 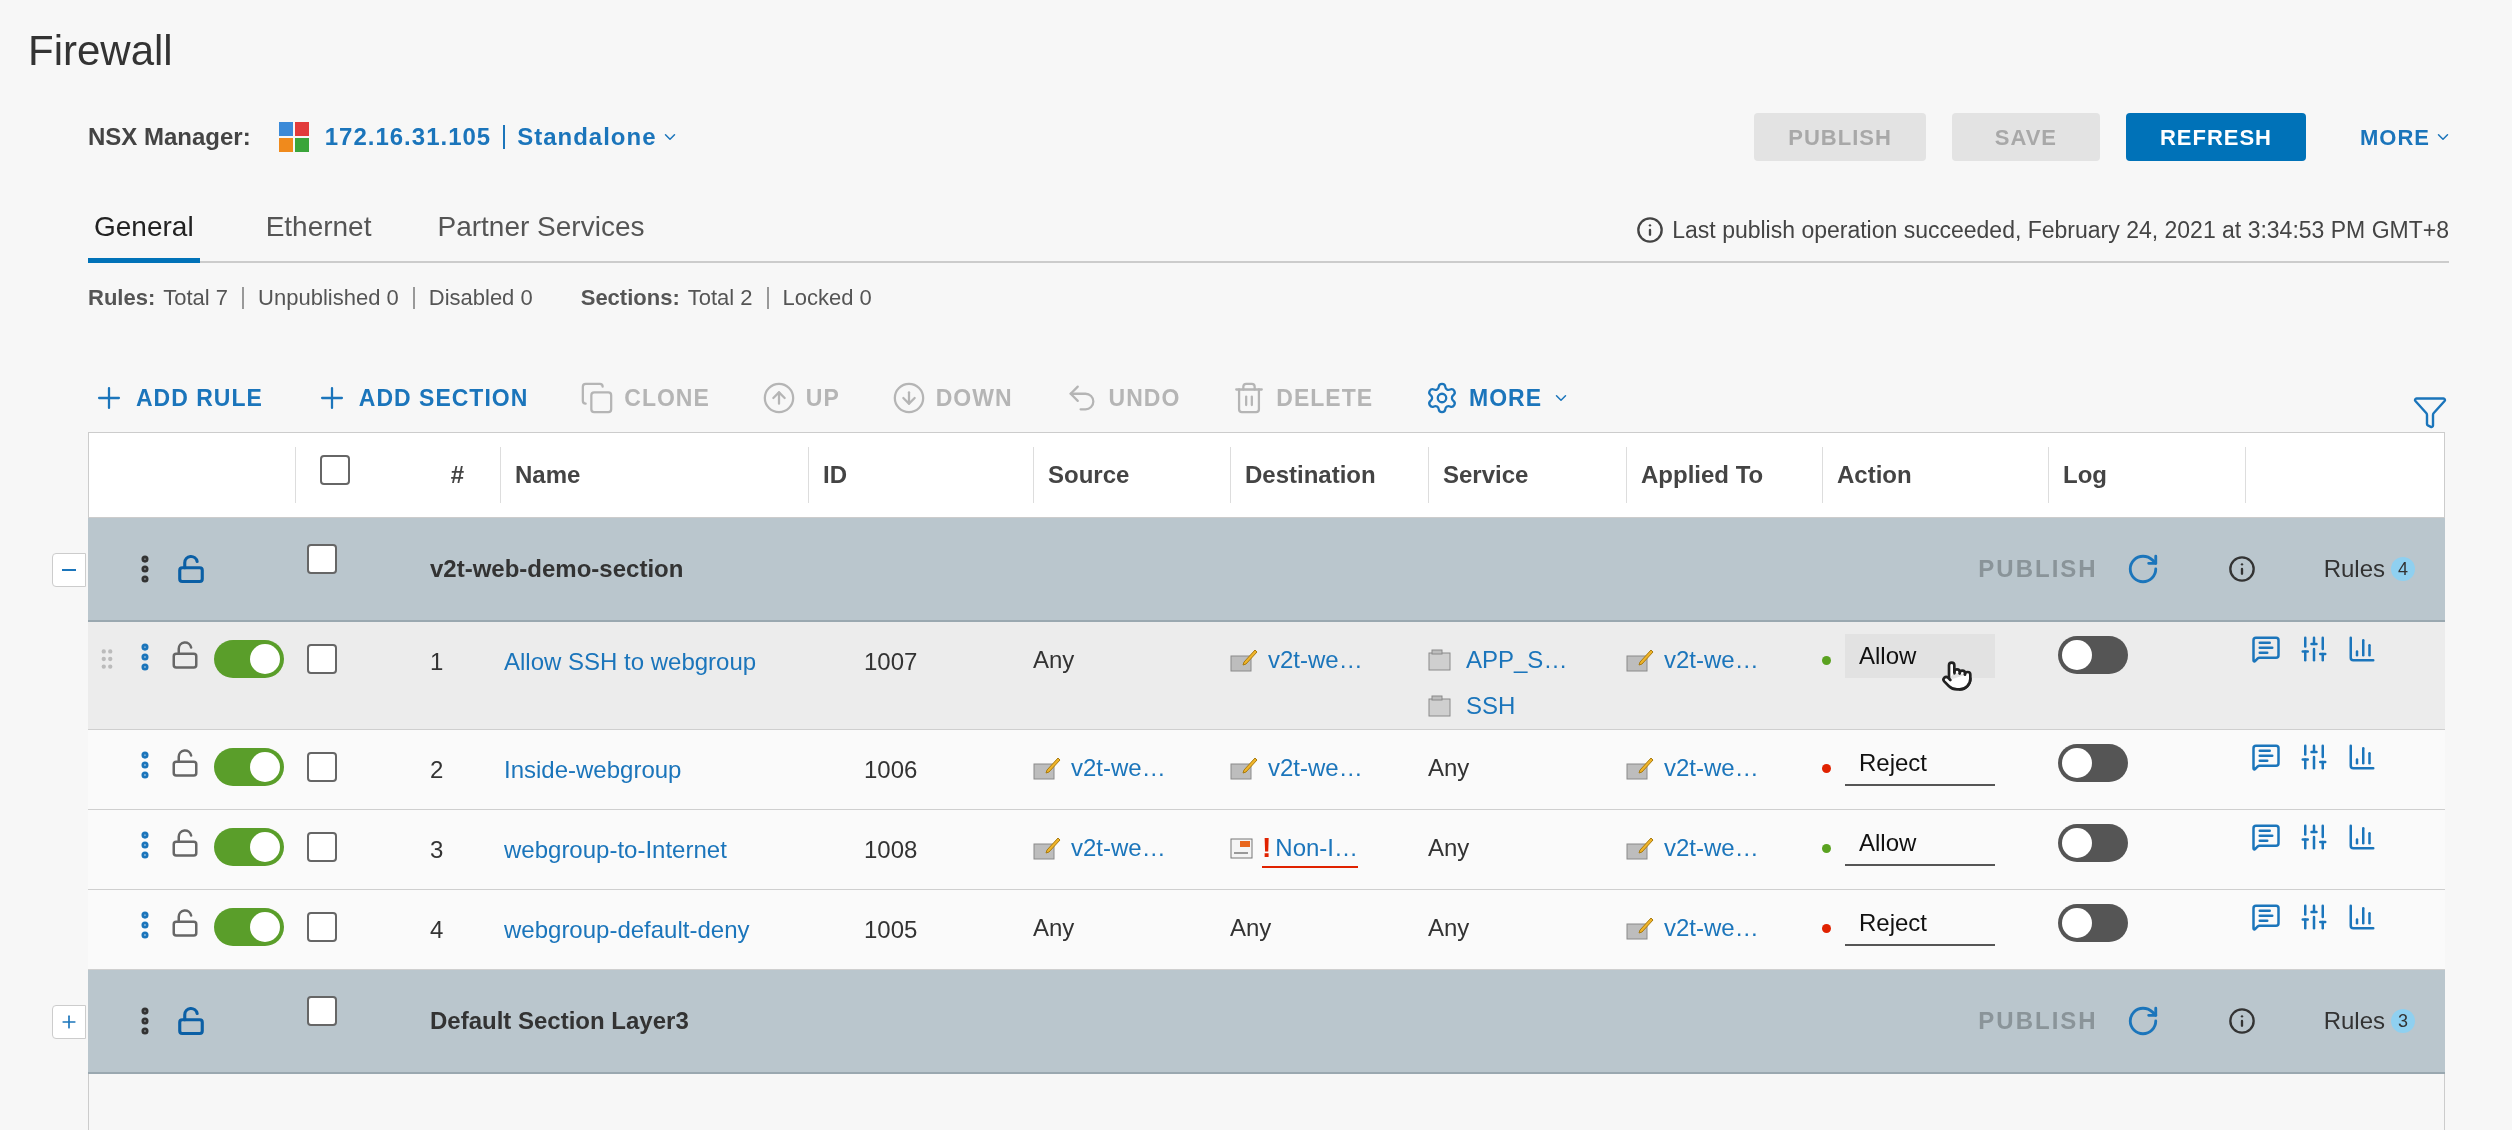 What do you see at coordinates (408, 137) in the screenshot?
I see `manager-address-link: 172.16.31.105` at bounding box center [408, 137].